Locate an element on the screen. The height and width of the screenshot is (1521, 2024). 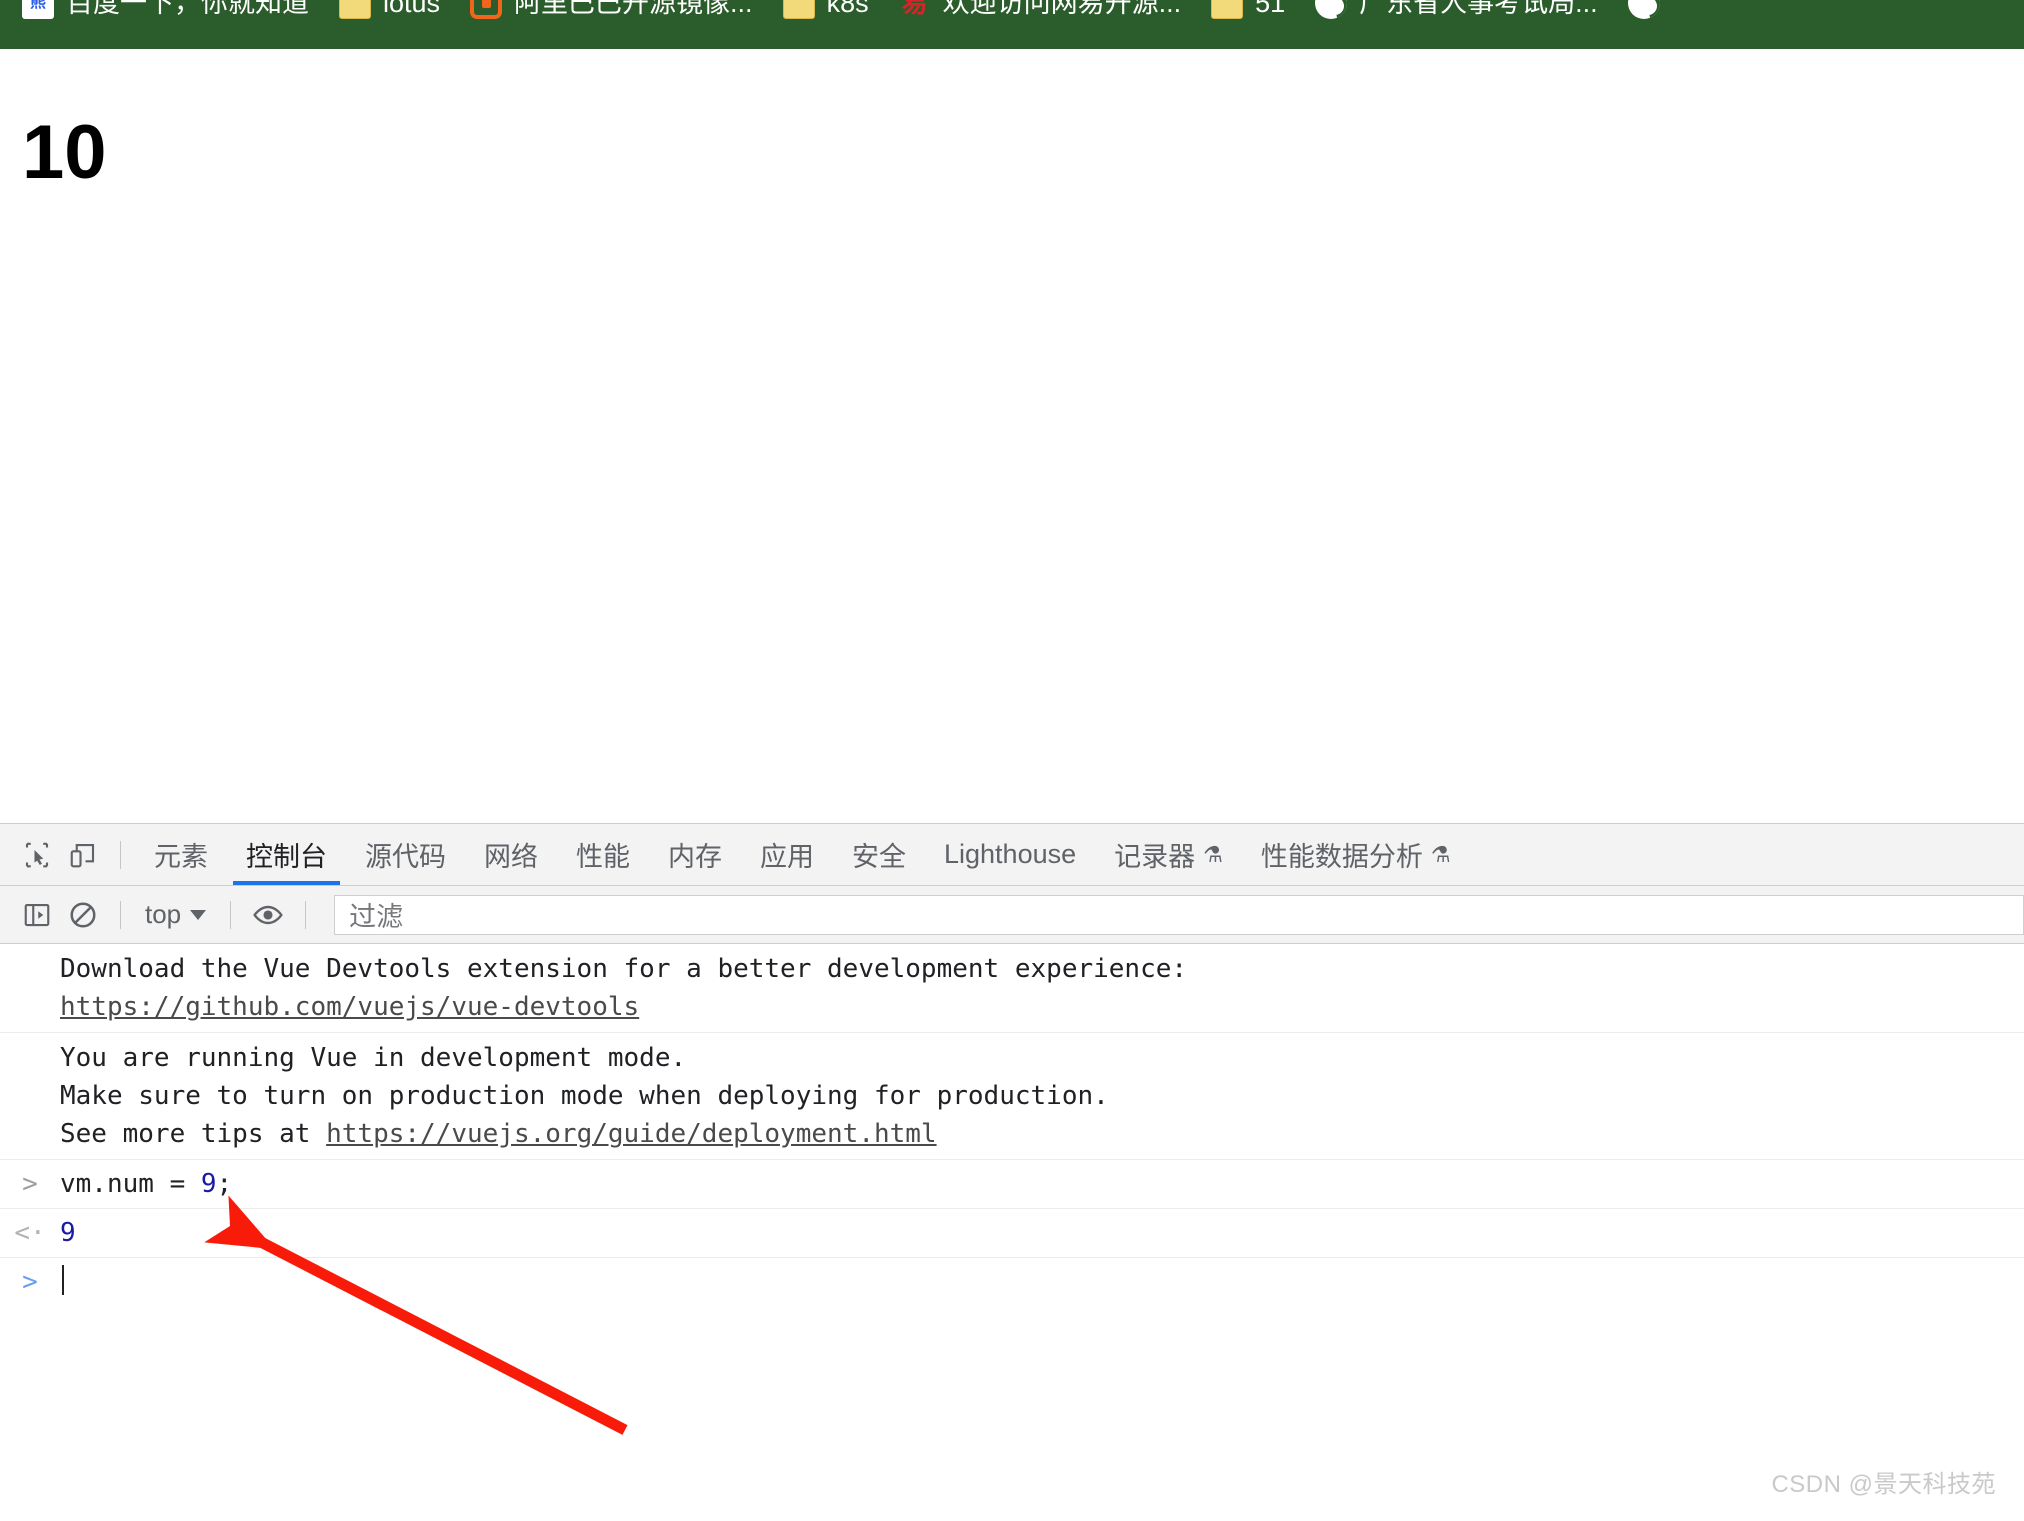
bookmark-label: 百度一下，你就知道 is located at coordinates (187, 9).